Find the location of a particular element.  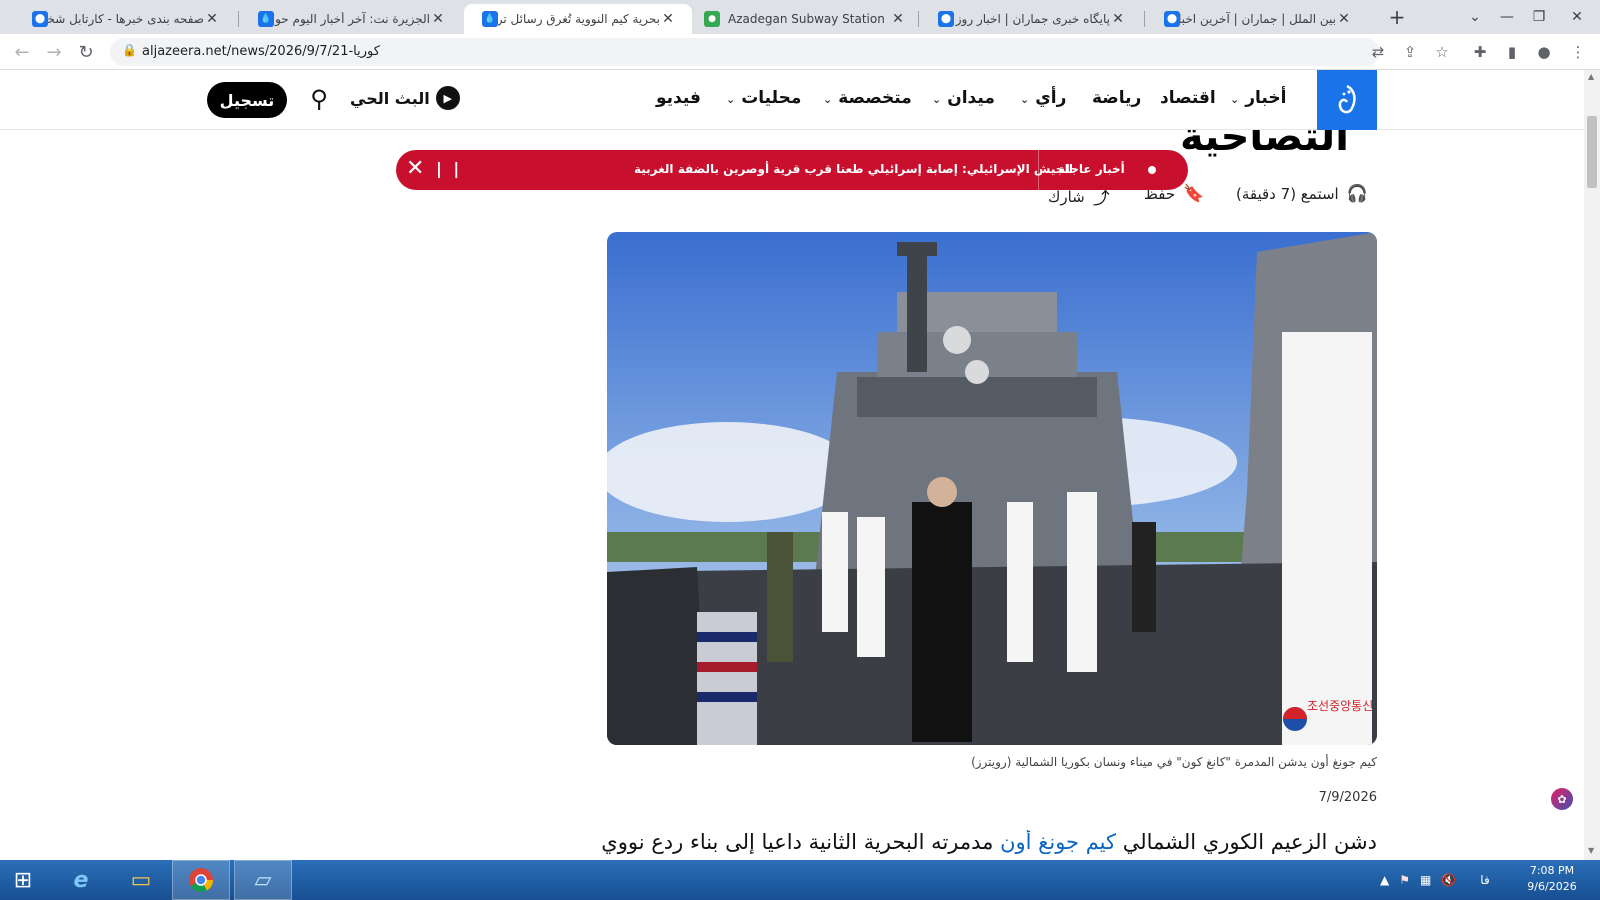

tab-title: الجزيرة نت: آخر أخبار اليوم حول ال is located at coordinates (352, 19).